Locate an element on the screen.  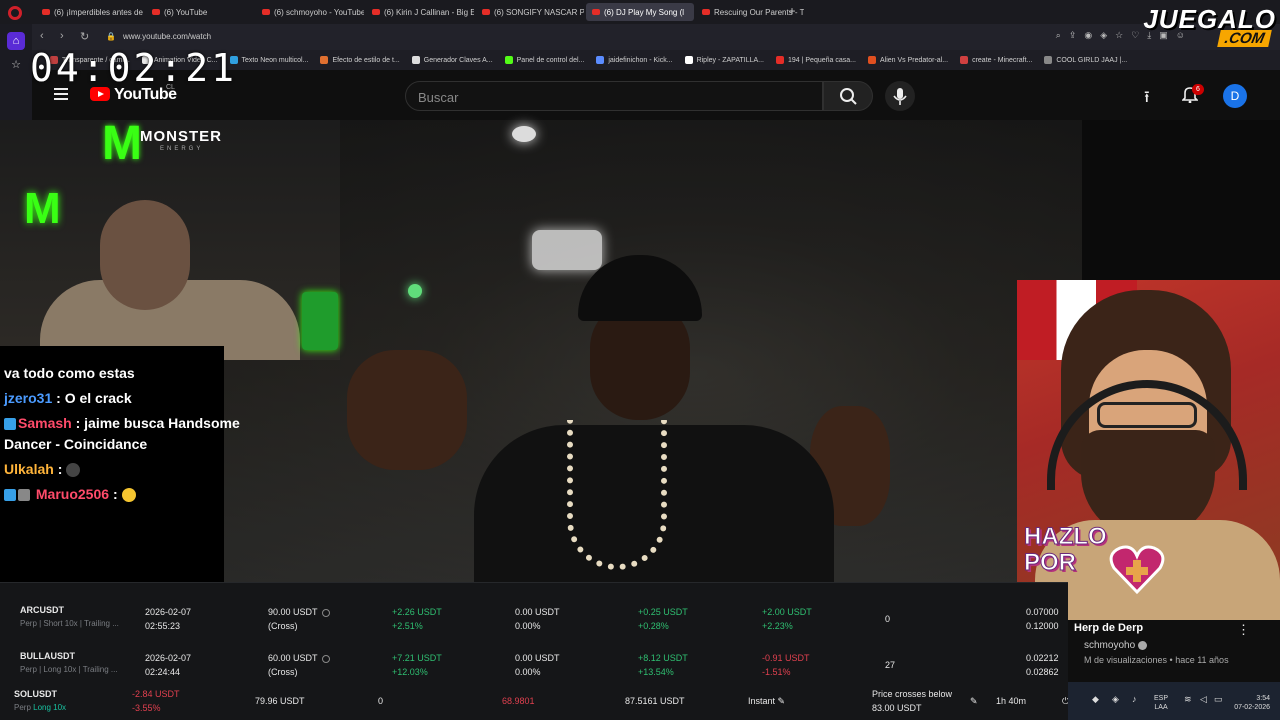
windows-taskbar-tray: ◆ ◈ ♪ ESP LAA ≋ ◁ ▭ 3:54 07-02-2026 is located at coordinates (1174, 701).